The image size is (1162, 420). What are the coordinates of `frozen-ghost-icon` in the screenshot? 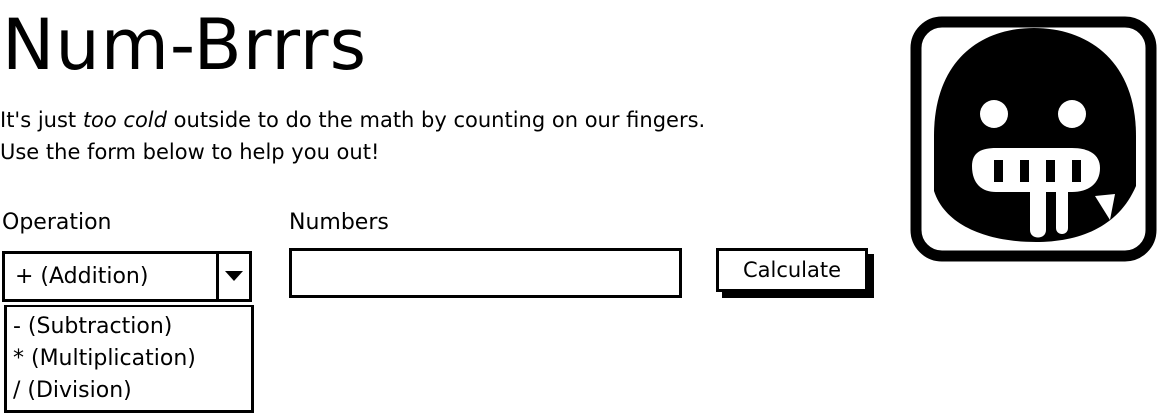 It's located at (1033, 139).